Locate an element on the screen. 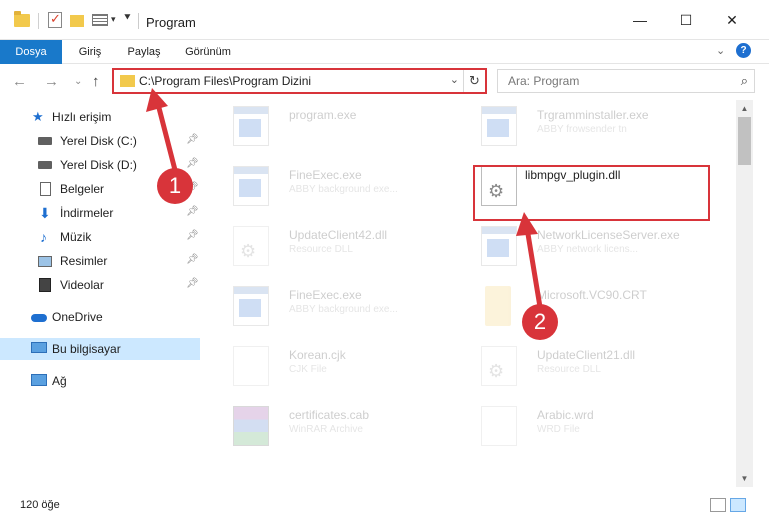  file-item: Arabic.wrd WRD File is located at coordinates (577, 428).